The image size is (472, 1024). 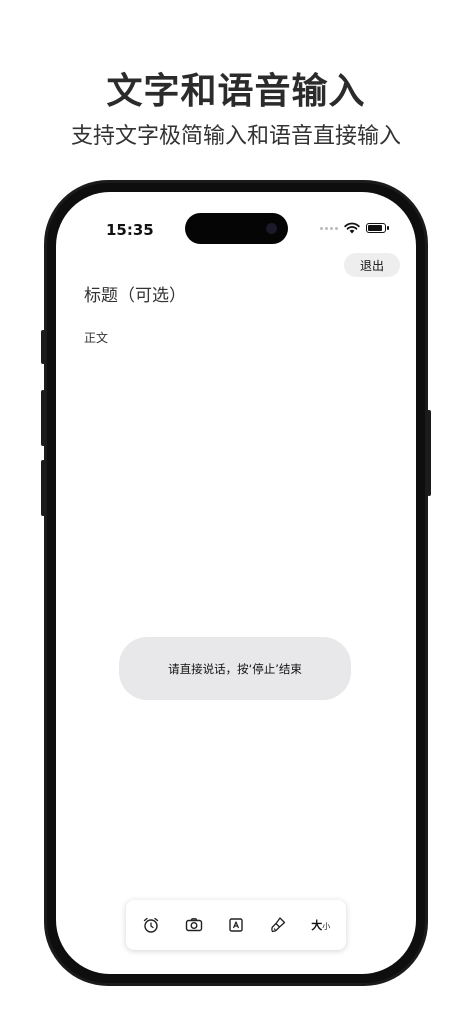 What do you see at coordinates (372, 265) in the screenshot?
I see `exit-button: 退出` at bounding box center [372, 265].